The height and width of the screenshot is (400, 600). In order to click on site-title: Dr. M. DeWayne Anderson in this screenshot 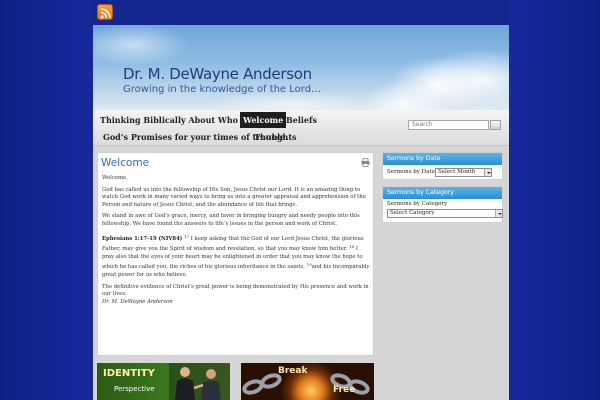, I will do `click(217, 74)`.